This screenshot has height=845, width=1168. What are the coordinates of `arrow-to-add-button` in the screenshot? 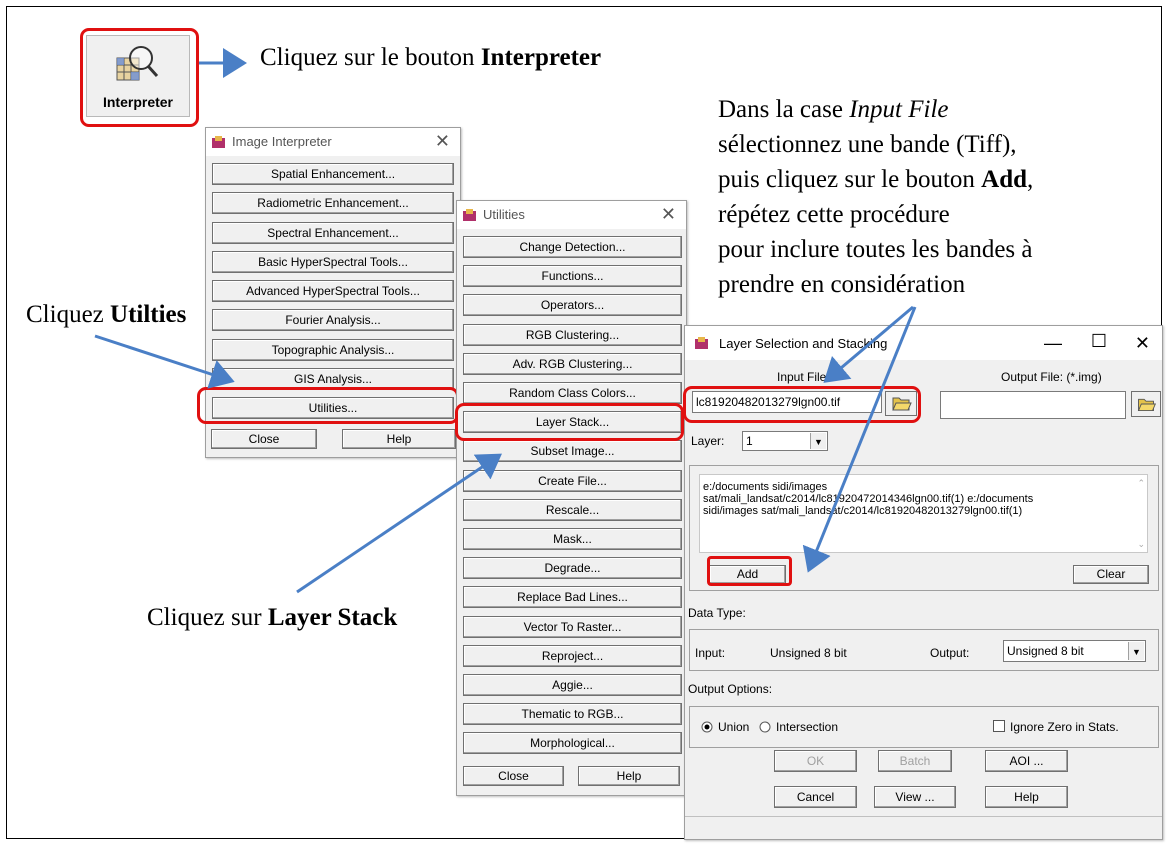 It's located at (859, 439).